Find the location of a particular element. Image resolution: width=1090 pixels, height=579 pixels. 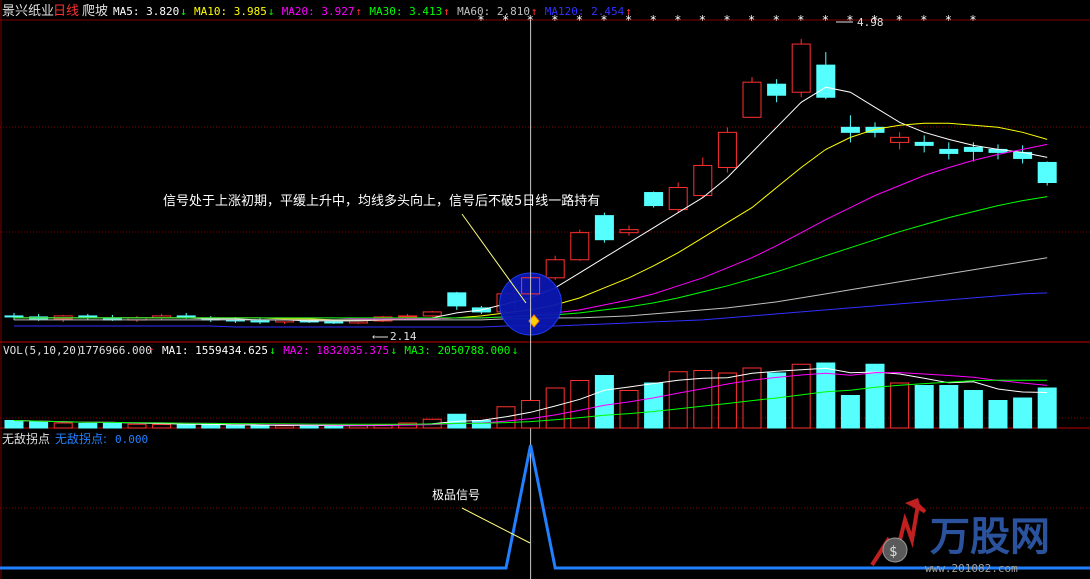

high-price-label: 4.98 is located at coordinates (870, 22).